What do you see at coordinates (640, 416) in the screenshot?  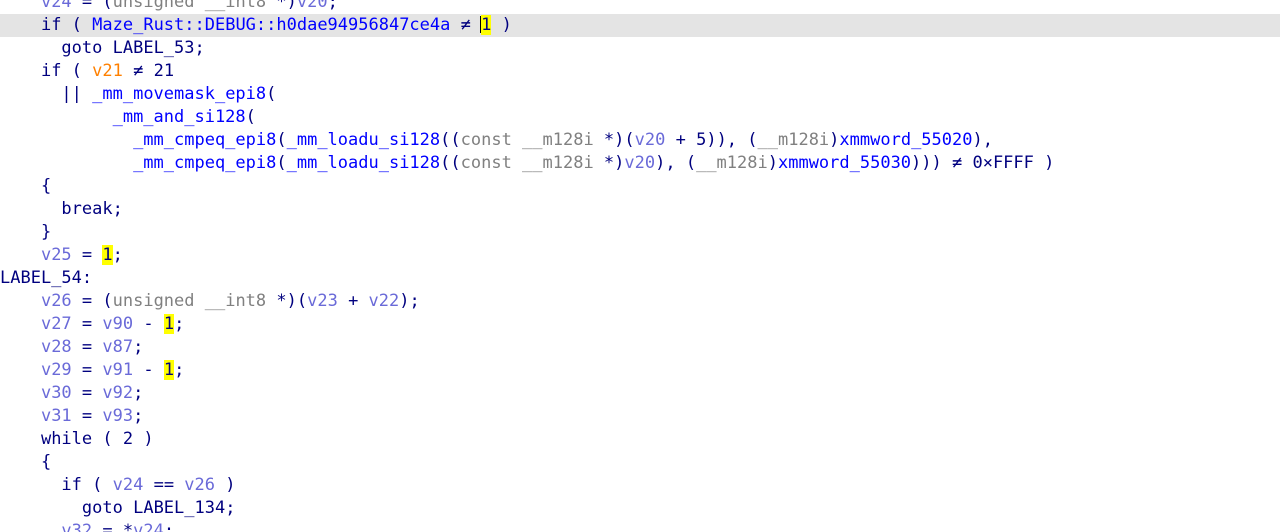 I see `code-line: v31 = v93;` at bounding box center [640, 416].